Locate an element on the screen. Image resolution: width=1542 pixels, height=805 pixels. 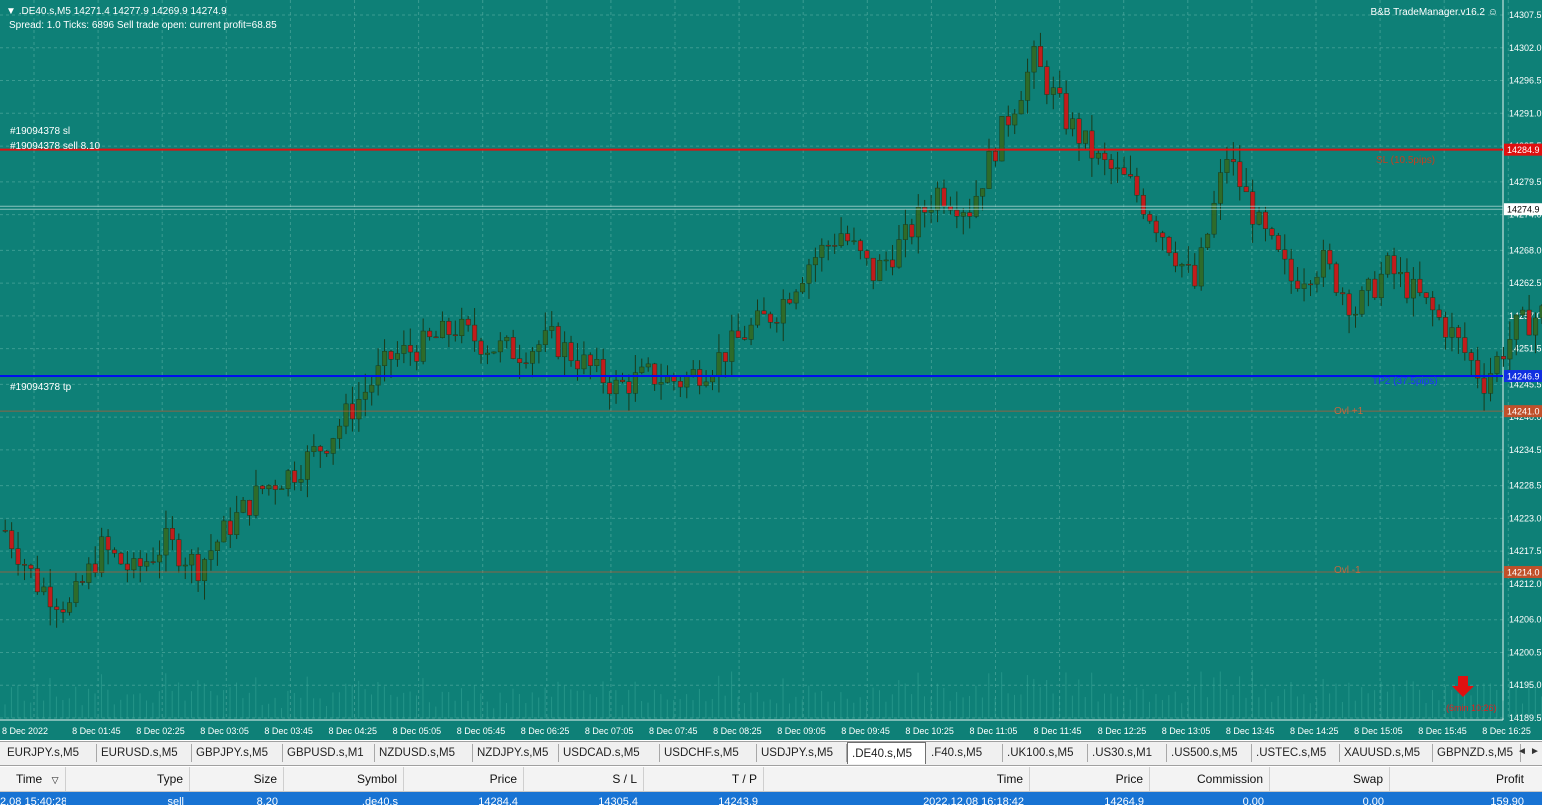
tab-nzdusd-s-m5: NZDUSD.s,M5 is located at coordinates (424, 753).